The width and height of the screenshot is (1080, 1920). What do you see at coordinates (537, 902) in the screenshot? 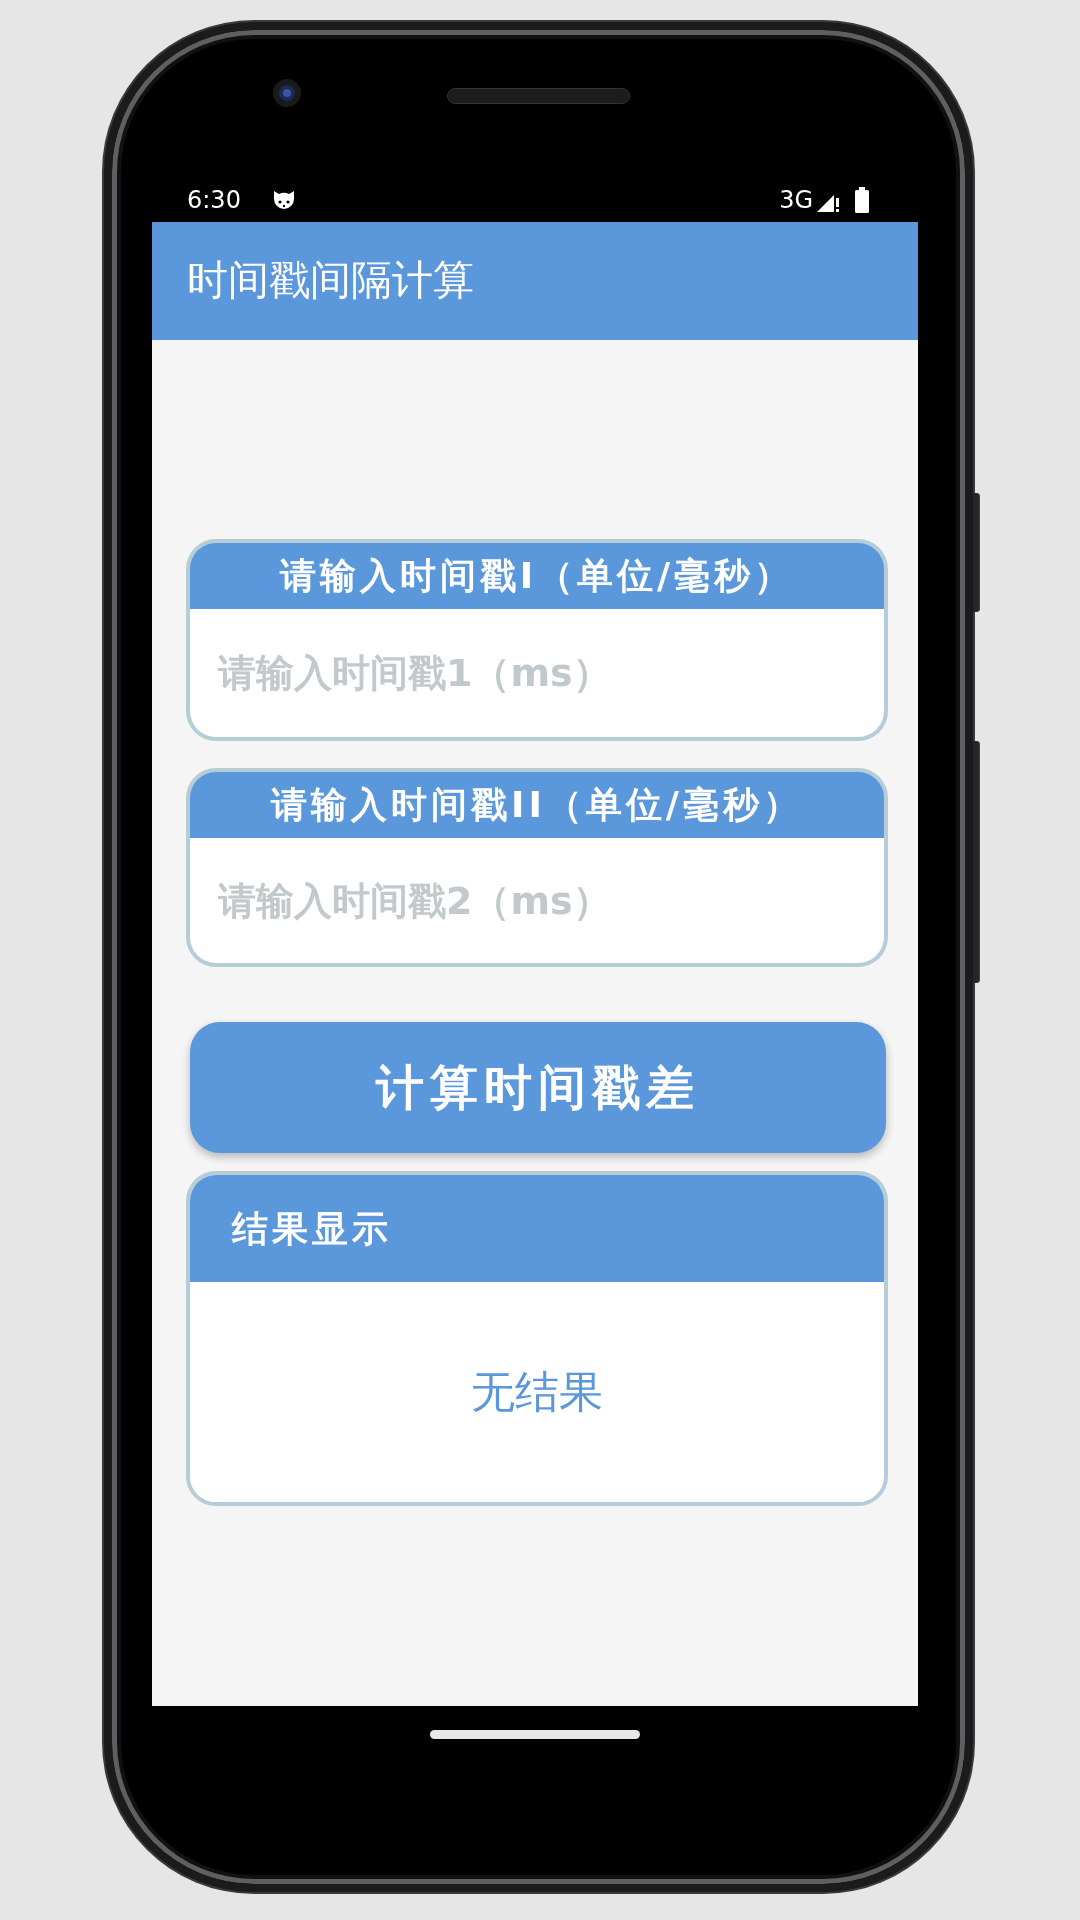
I see `input-field: 请输入时间戳2（ms）` at bounding box center [537, 902].